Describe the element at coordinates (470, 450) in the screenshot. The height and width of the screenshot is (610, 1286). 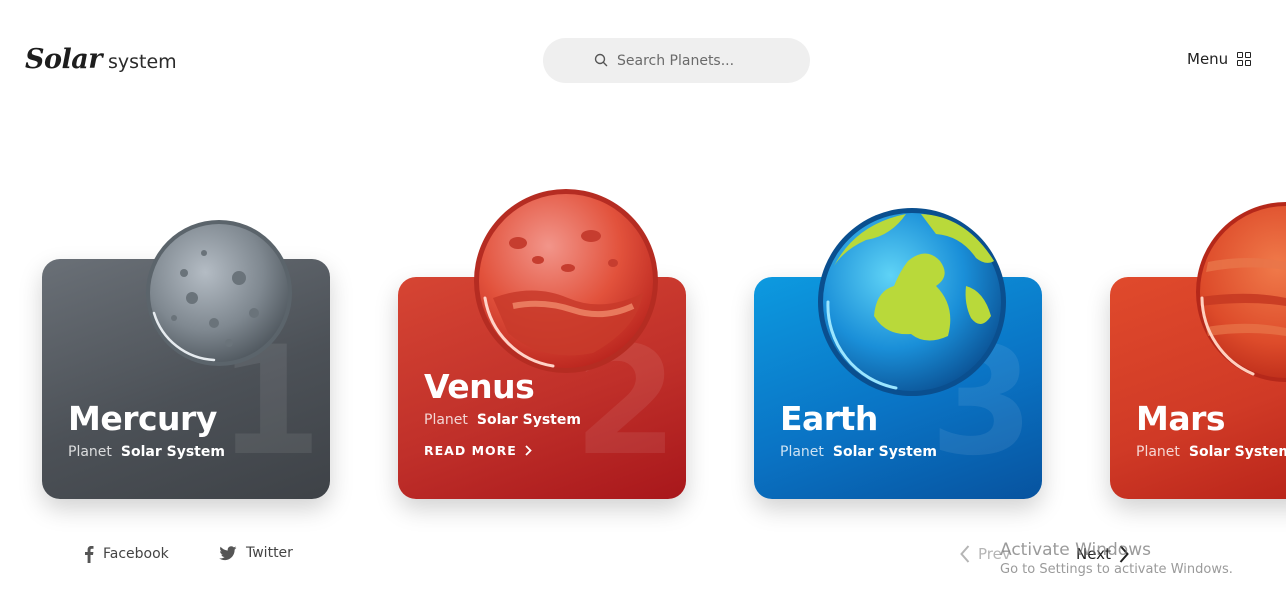
I see `read-more-label: READ MORE` at that location.